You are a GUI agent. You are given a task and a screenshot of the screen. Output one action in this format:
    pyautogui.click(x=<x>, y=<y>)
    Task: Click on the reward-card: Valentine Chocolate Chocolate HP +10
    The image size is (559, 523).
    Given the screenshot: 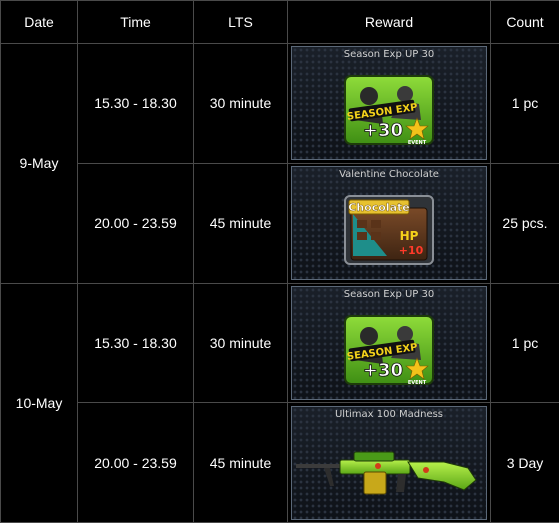 What is the action you would take?
    pyautogui.click(x=389, y=223)
    